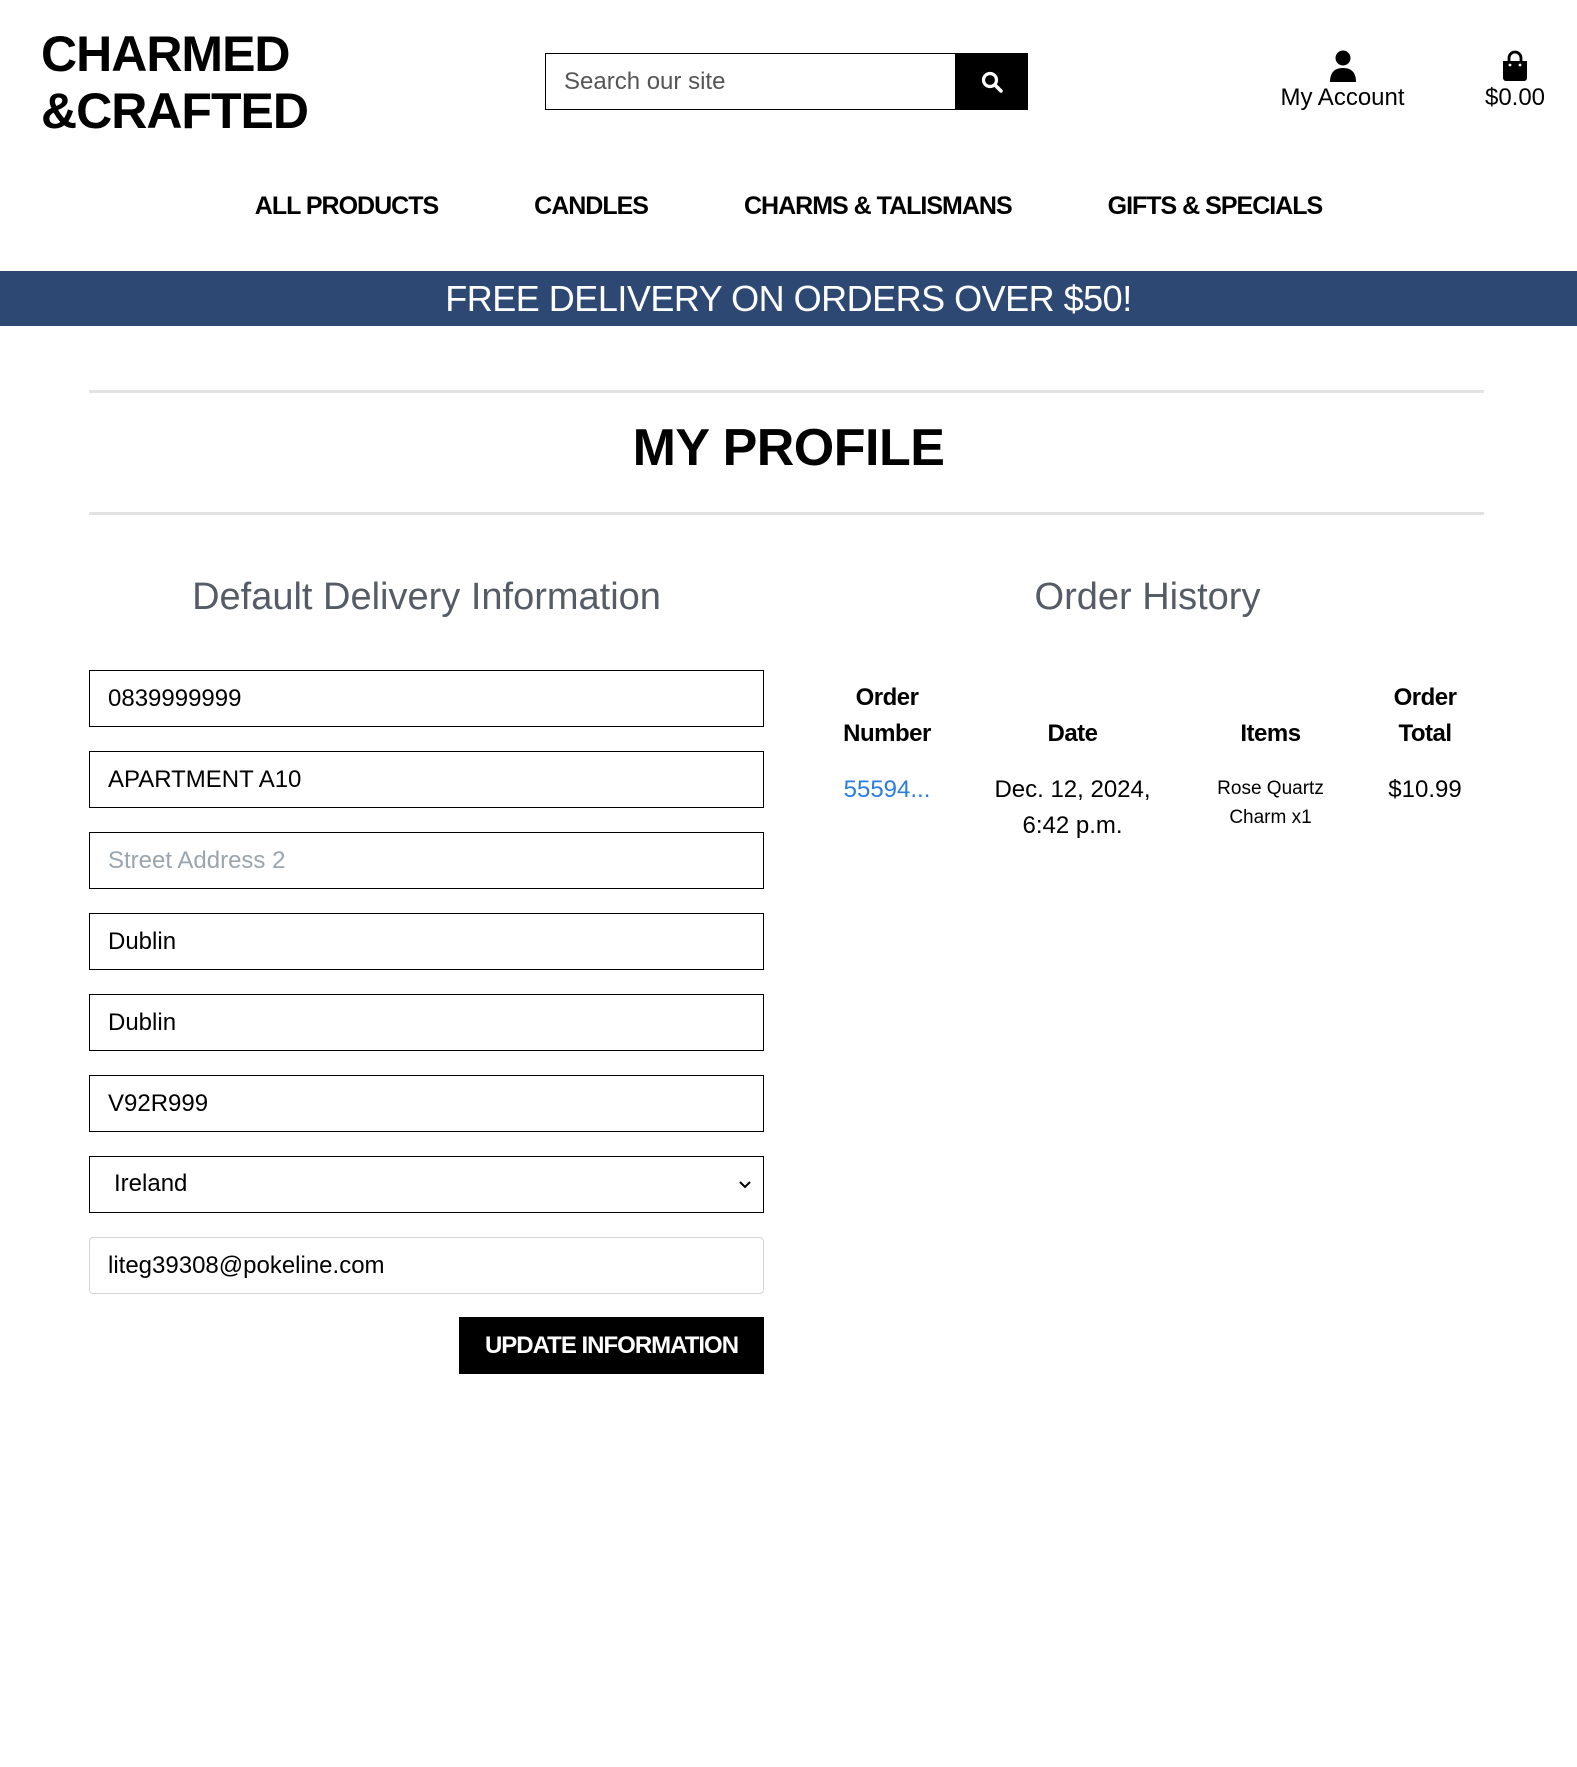  Describe the element at coordinates (426, 779) in the screenshot. I see `street-address-1-field` at that location.